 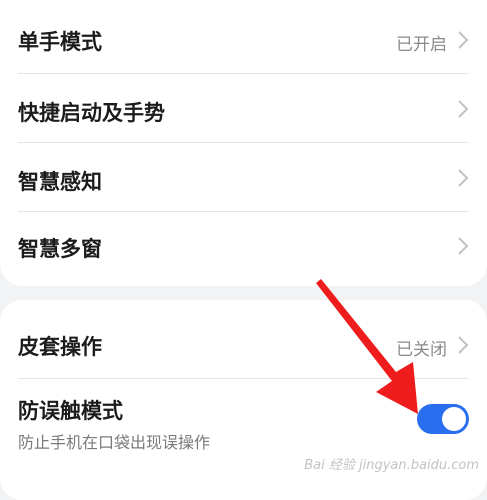 I want to click on single-hand-mode-row: 单手模式 已开启, so click(x=243, y=36).